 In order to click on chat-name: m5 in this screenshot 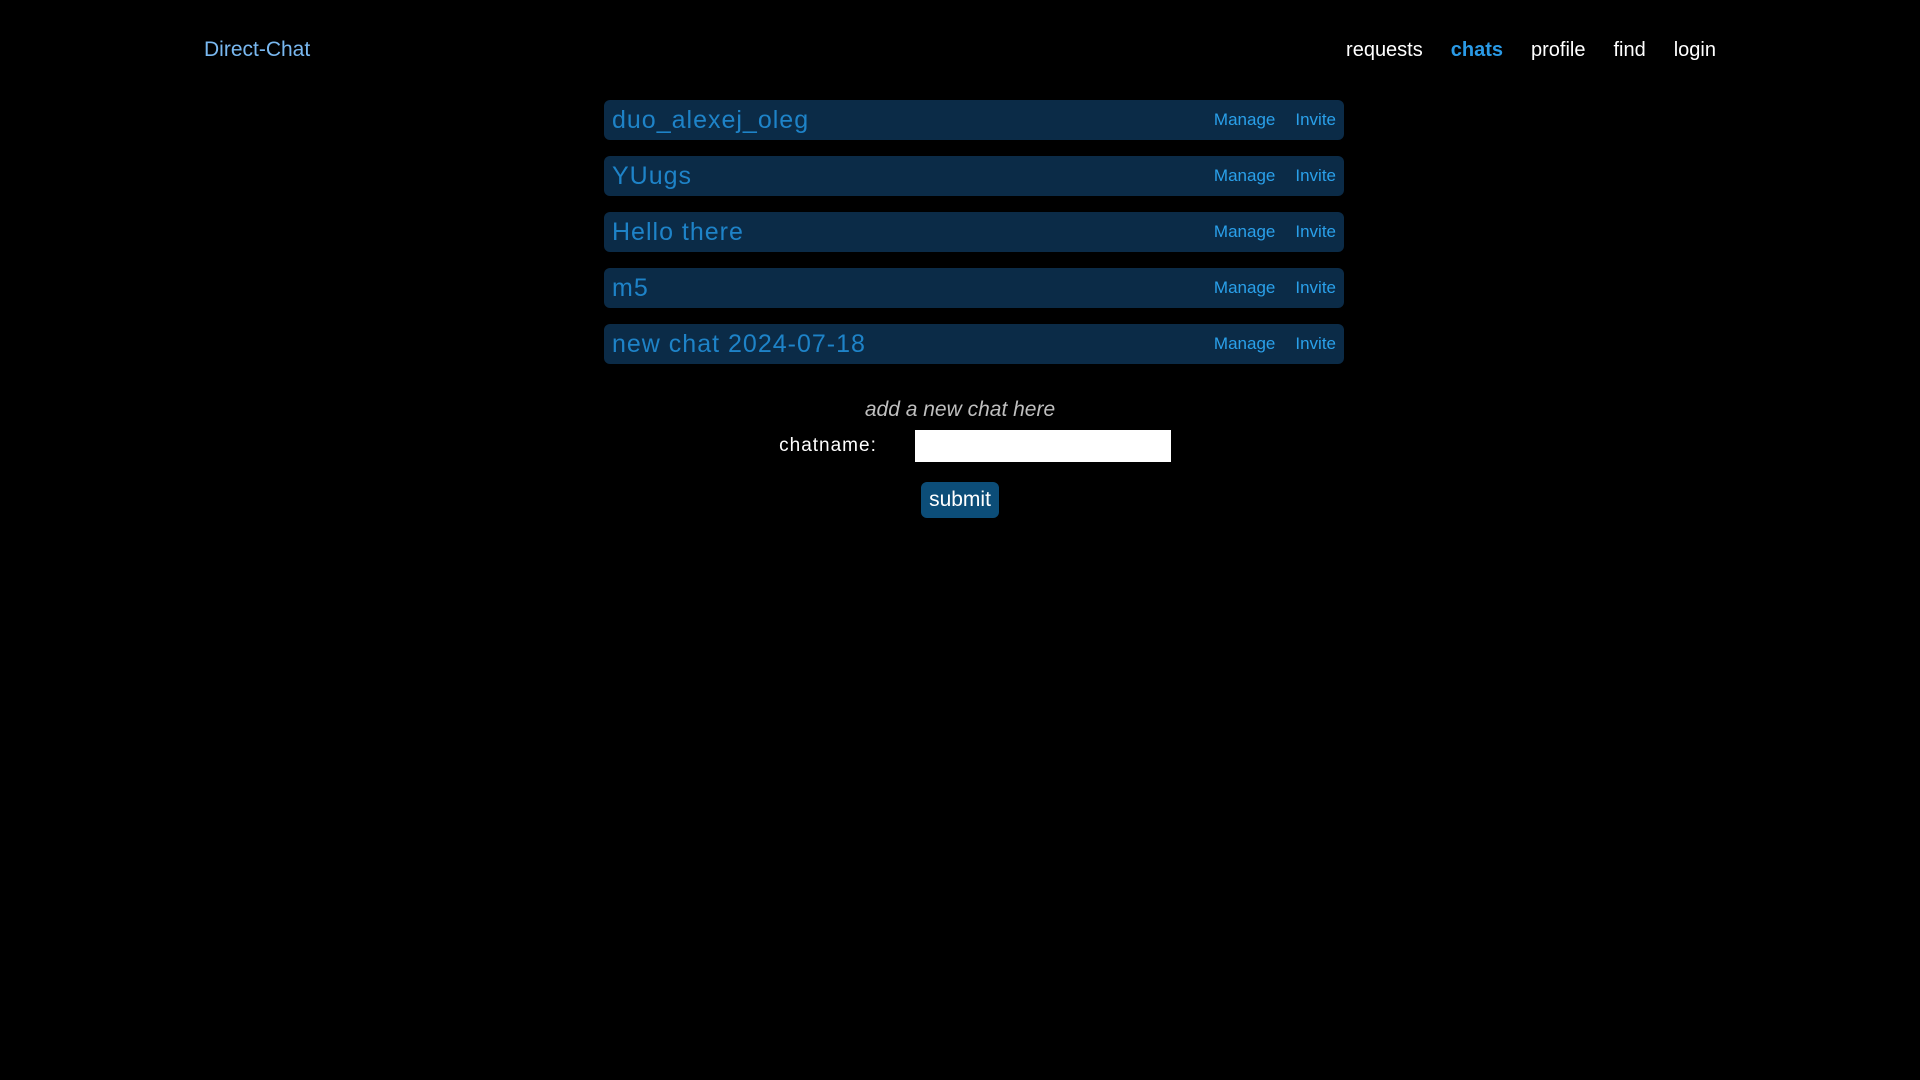, I will do `click(630, 288)`.